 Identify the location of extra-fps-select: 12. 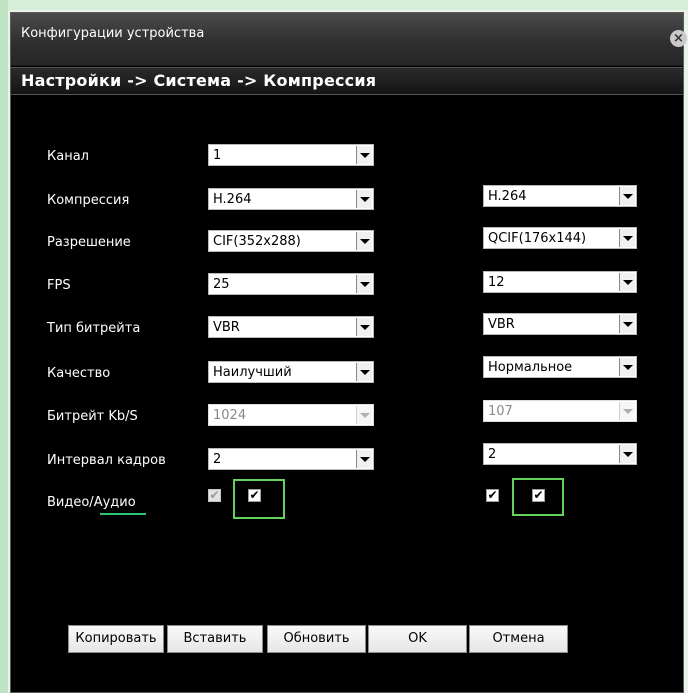
(560, 282).